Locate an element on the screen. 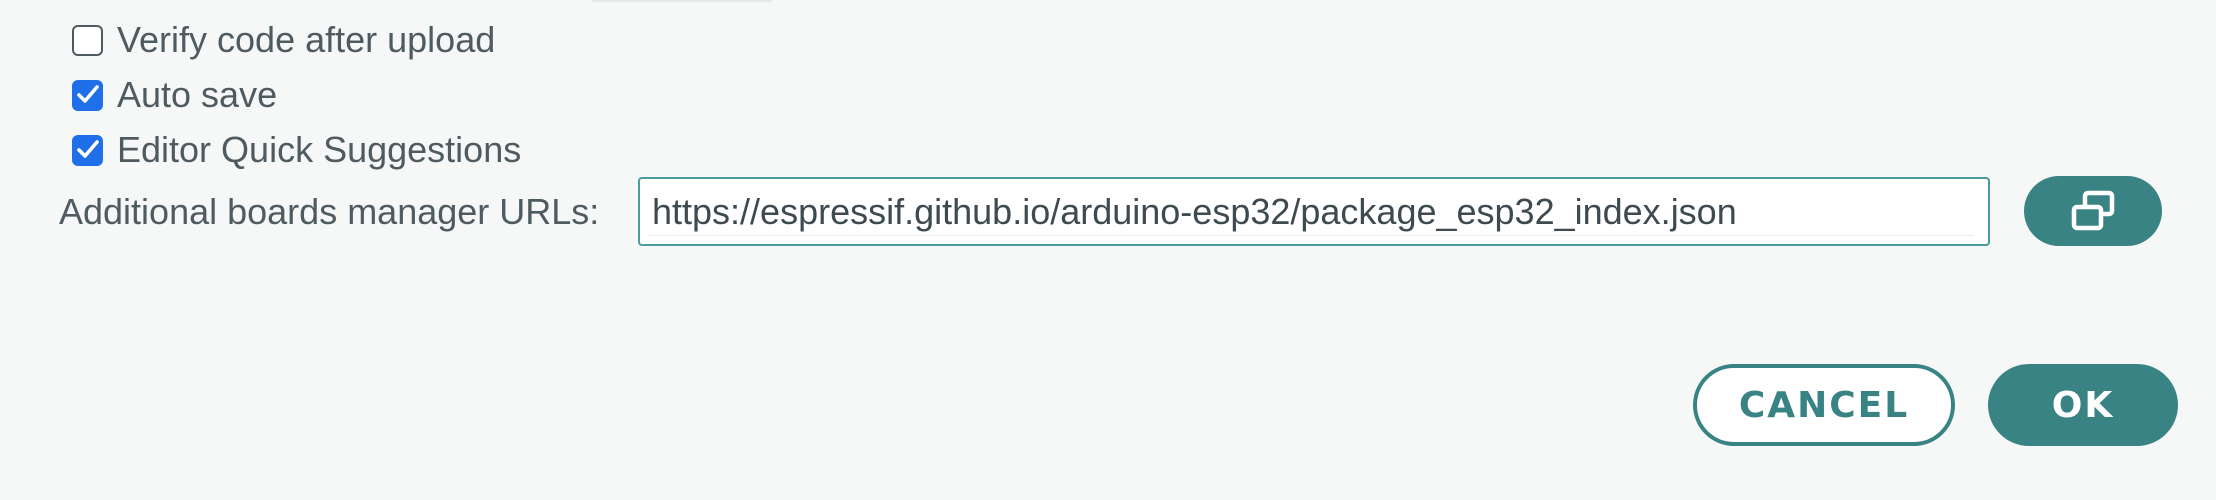 This screenshot has width=2216, height=500. windows-icon is located at coordinates (2093, 210).